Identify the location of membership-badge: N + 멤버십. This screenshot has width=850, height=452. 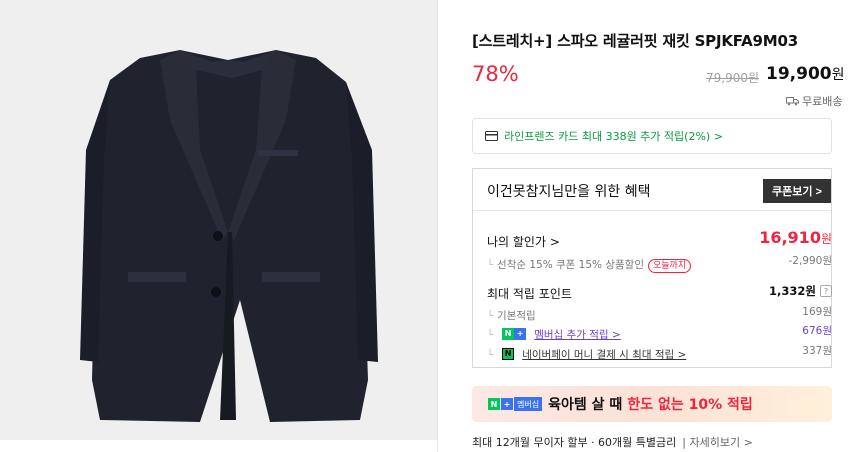
(515, 404).